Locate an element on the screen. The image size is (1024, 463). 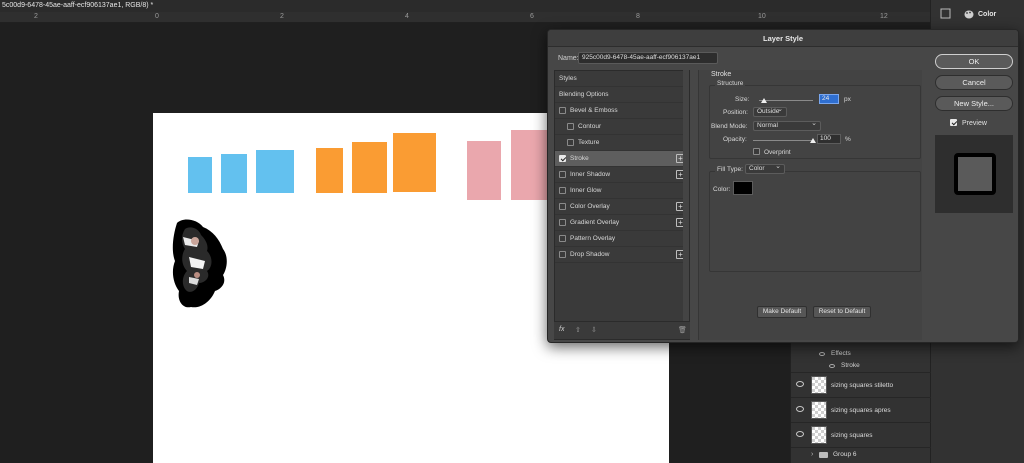
styles-list-footer: fx ⇧ ⇩ 🗑 is located at coordinates (622, 330).